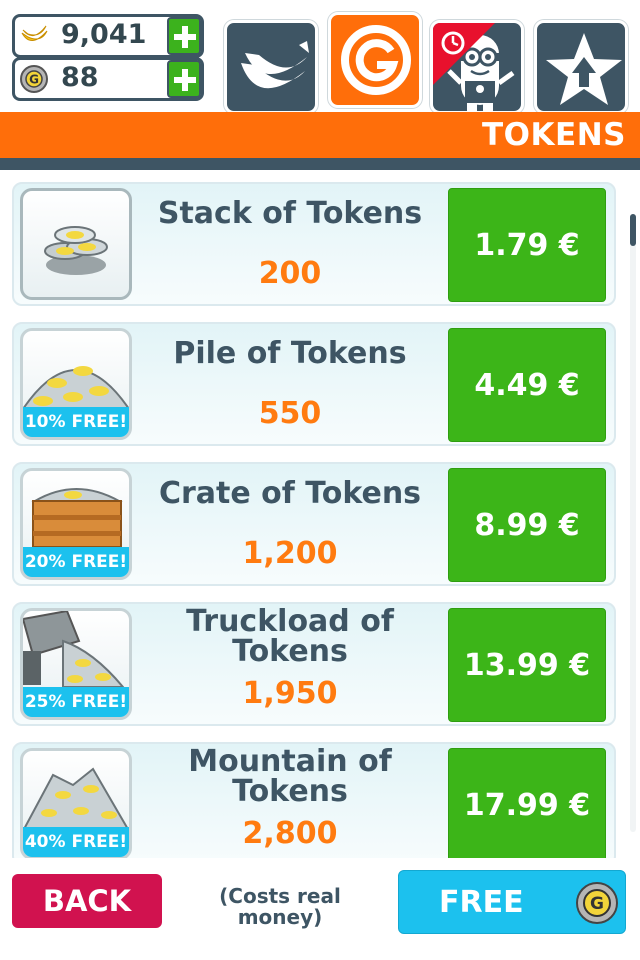 The image size is (640, 960). Describe the element at coordinates (34, 33) in the screenshot. I see `banana-icon` at that location.